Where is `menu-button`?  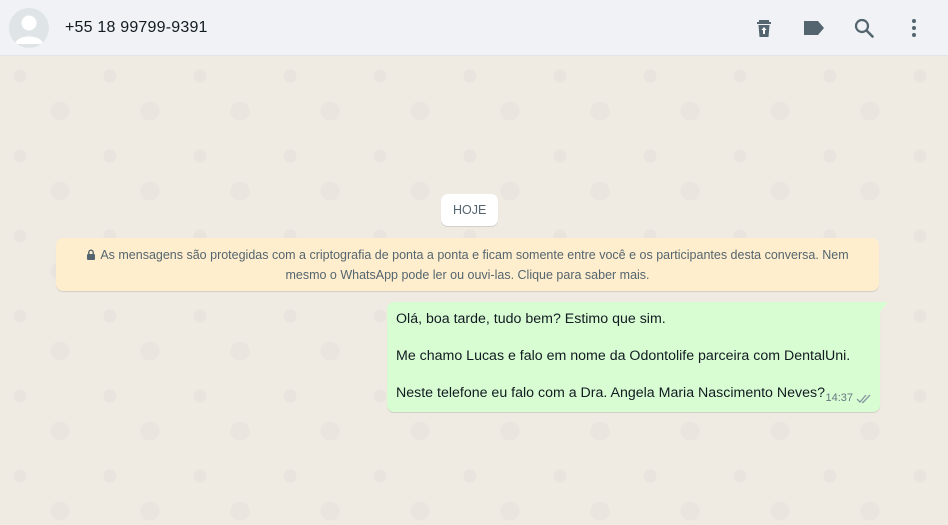
menu-button is located at coordinates (914, 28).